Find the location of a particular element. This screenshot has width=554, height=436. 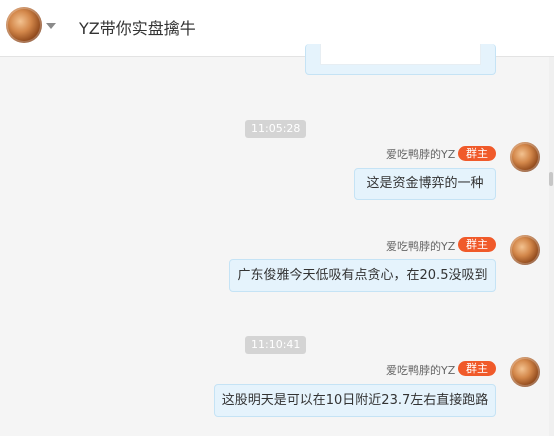

message-bubble: 这股明天是可以在10日附近23.7左右直接跑路 is located at coordinates (355, 400).